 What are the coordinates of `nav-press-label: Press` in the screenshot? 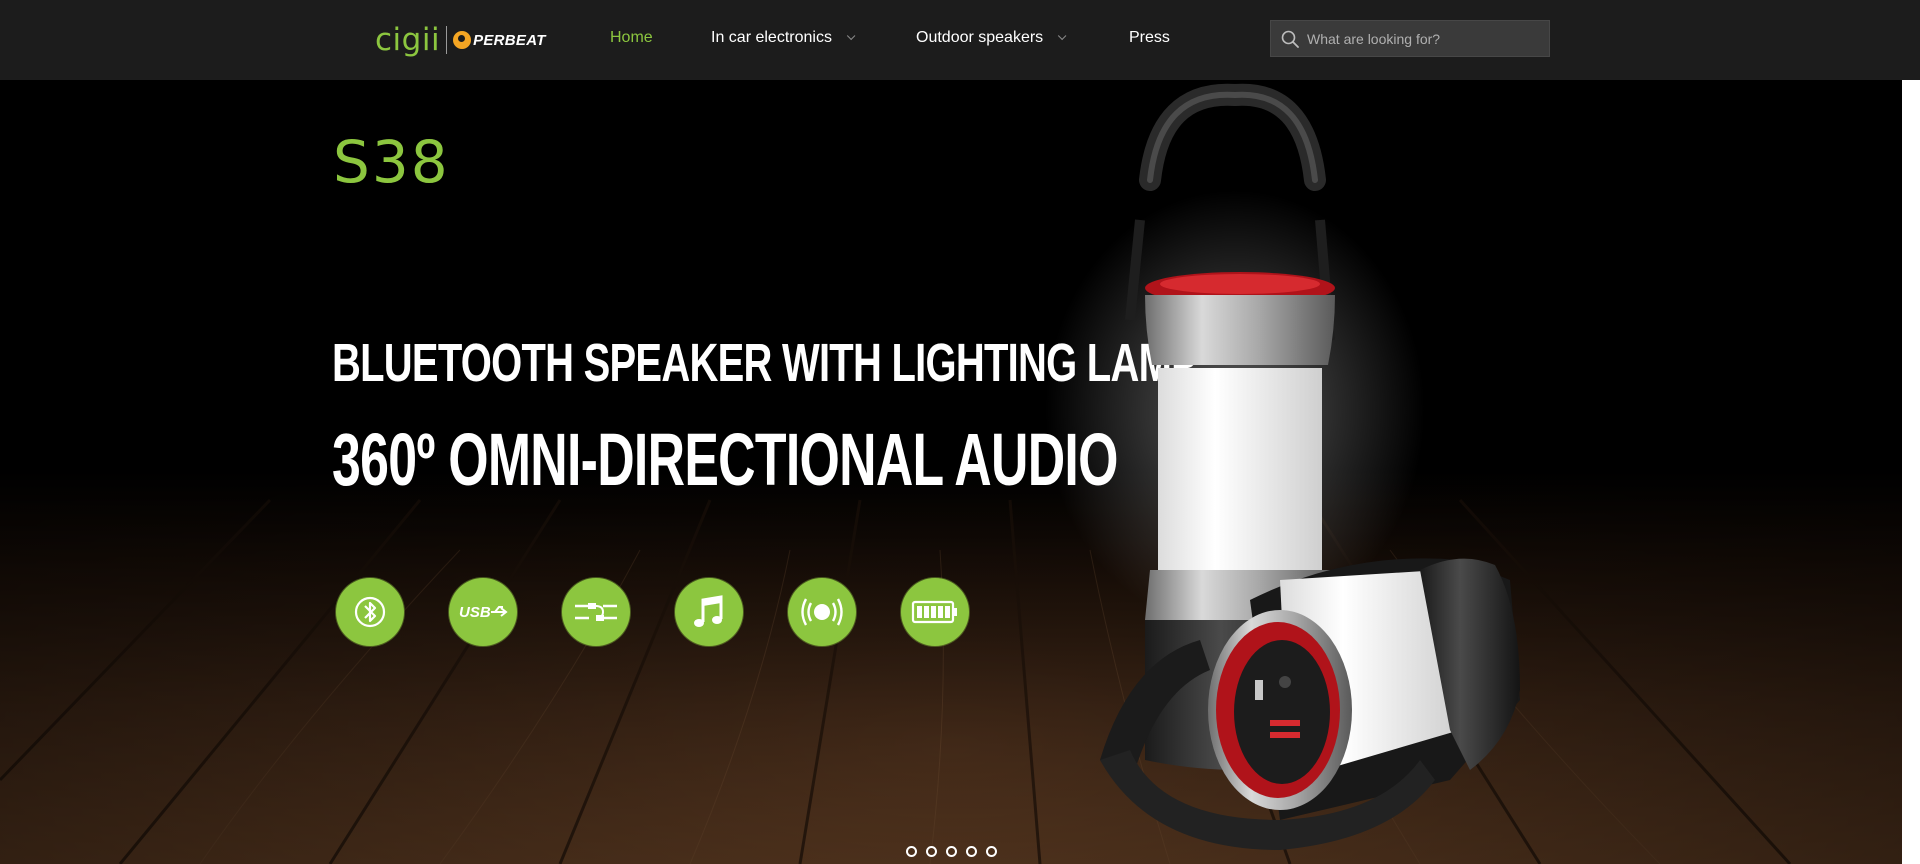 It's located at (1149, 37).